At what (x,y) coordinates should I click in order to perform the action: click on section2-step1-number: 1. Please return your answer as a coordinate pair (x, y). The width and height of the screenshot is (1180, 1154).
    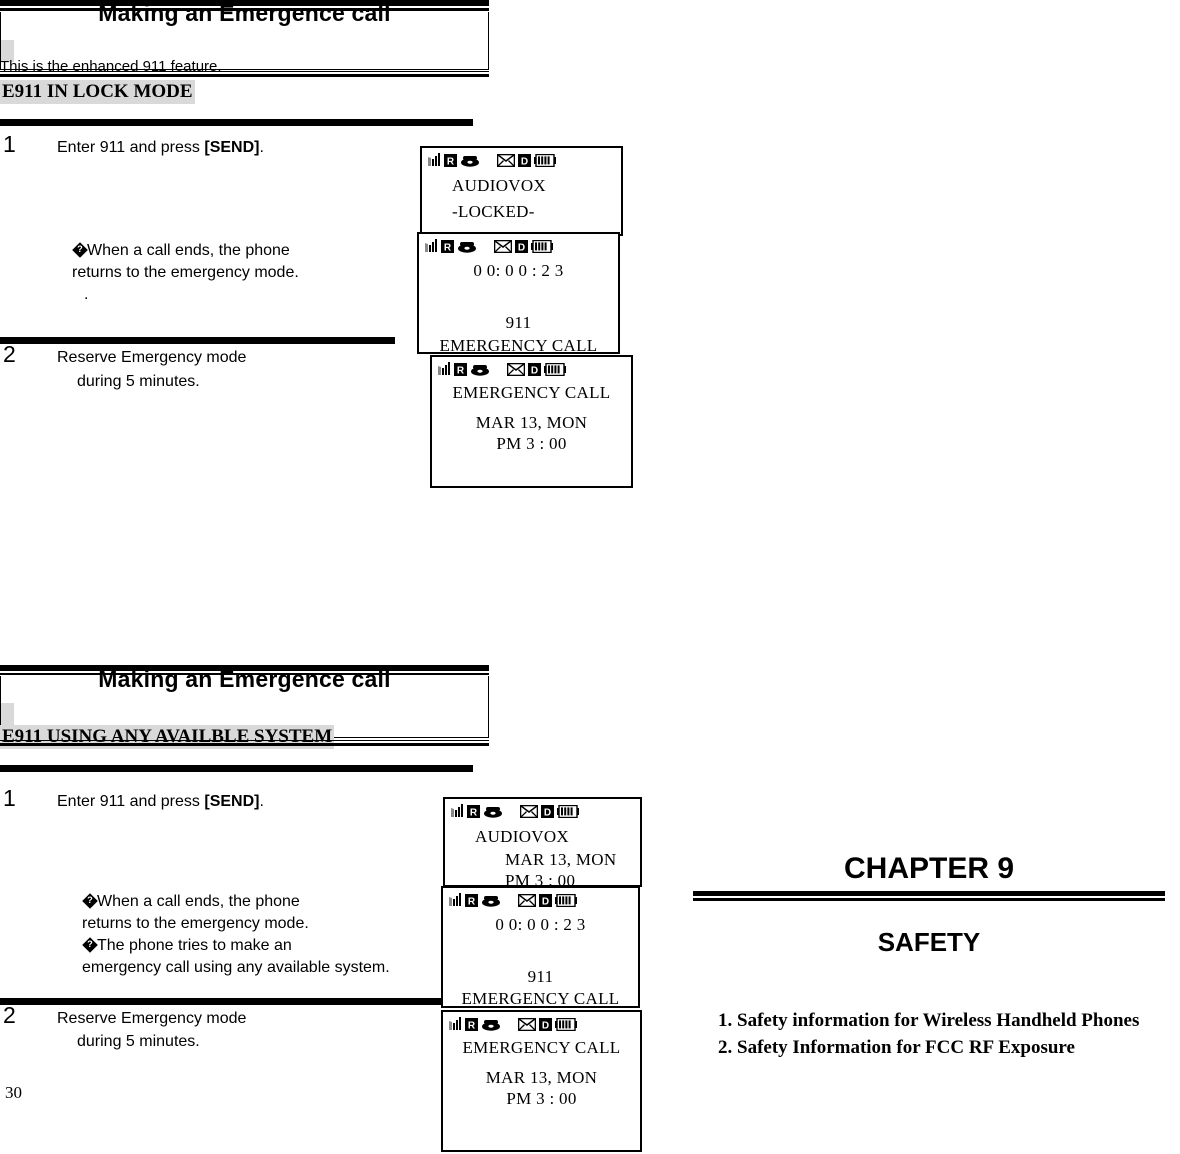
    Looking at the image, I should click on (9, 798).